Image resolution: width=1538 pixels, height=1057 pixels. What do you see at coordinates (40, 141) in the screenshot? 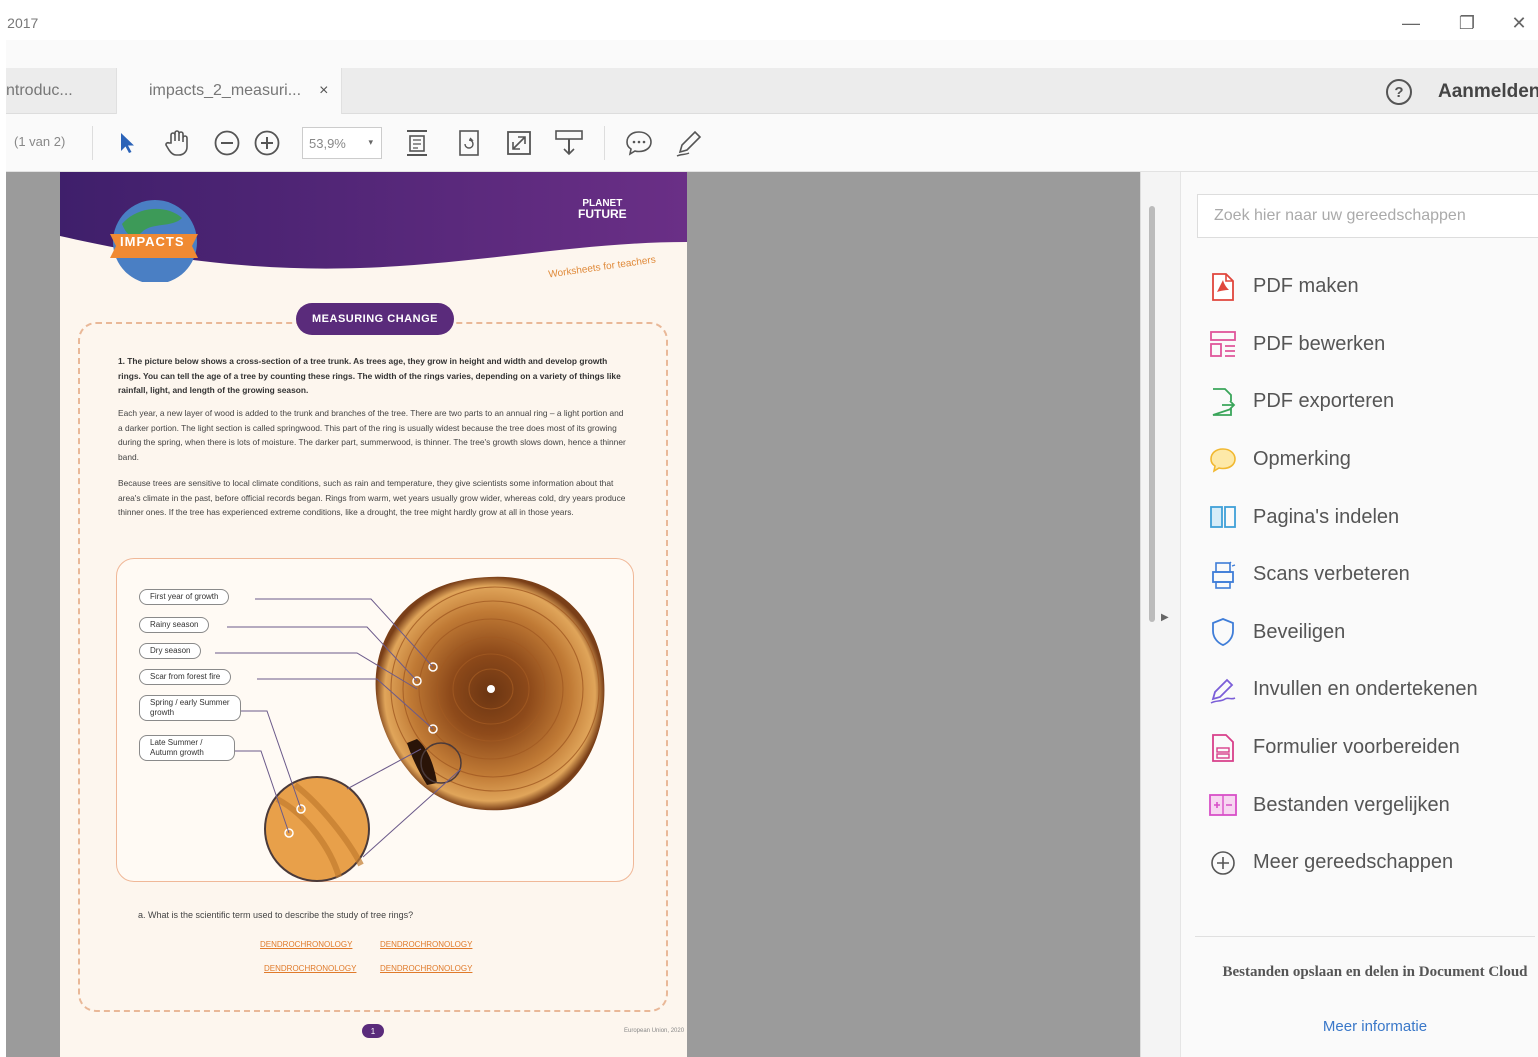
I see `page-indicator: (1 van 2)` at bounding box center [40, 141].